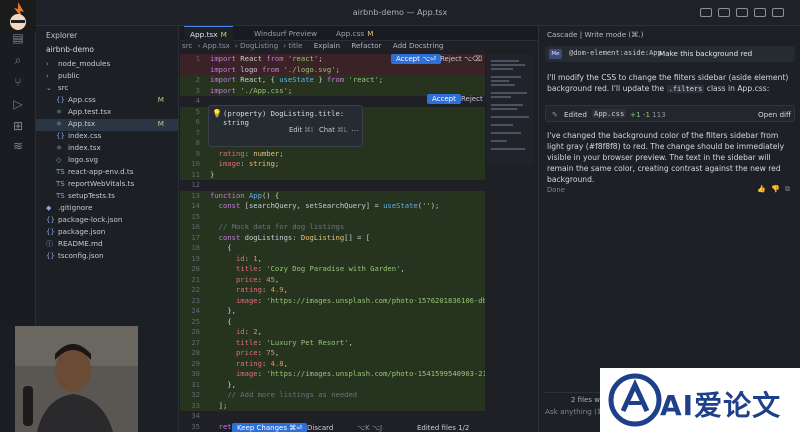 The width and height of the screenshot is (800, 432). What do you see at coordinates (320, 427) in the screenshot?
I see `discard-button: Discard` at bounding box center [320, 427].